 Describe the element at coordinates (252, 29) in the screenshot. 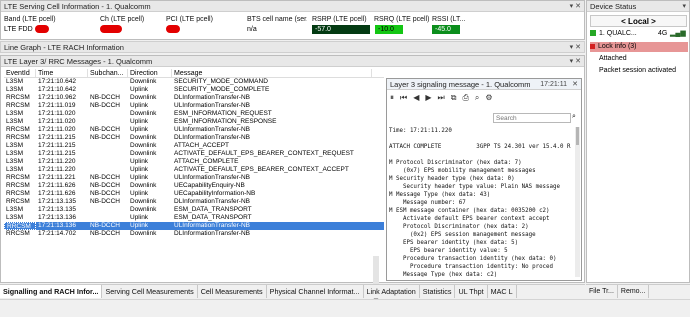

I see `value-bts: n/a` at that location.